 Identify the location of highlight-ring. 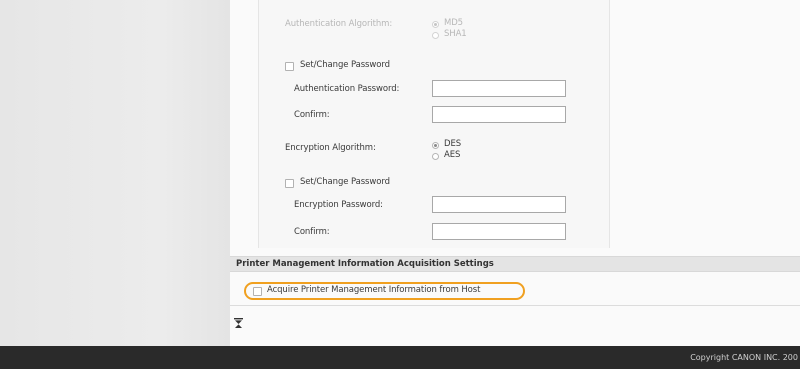
(384, 291).